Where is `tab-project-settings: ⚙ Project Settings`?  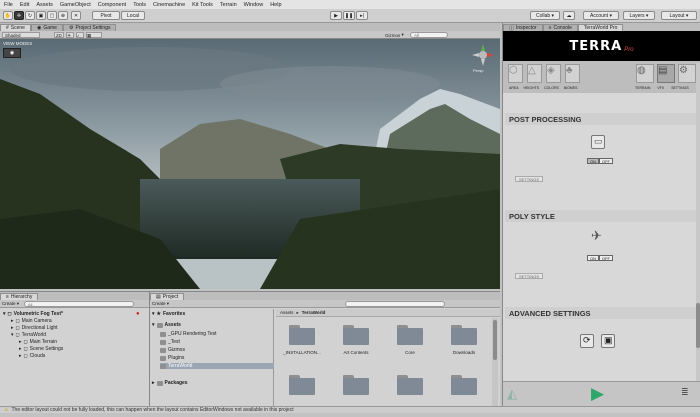 tab-project-settings: ⚙ Project Settings is located at coordinates (89, 27).